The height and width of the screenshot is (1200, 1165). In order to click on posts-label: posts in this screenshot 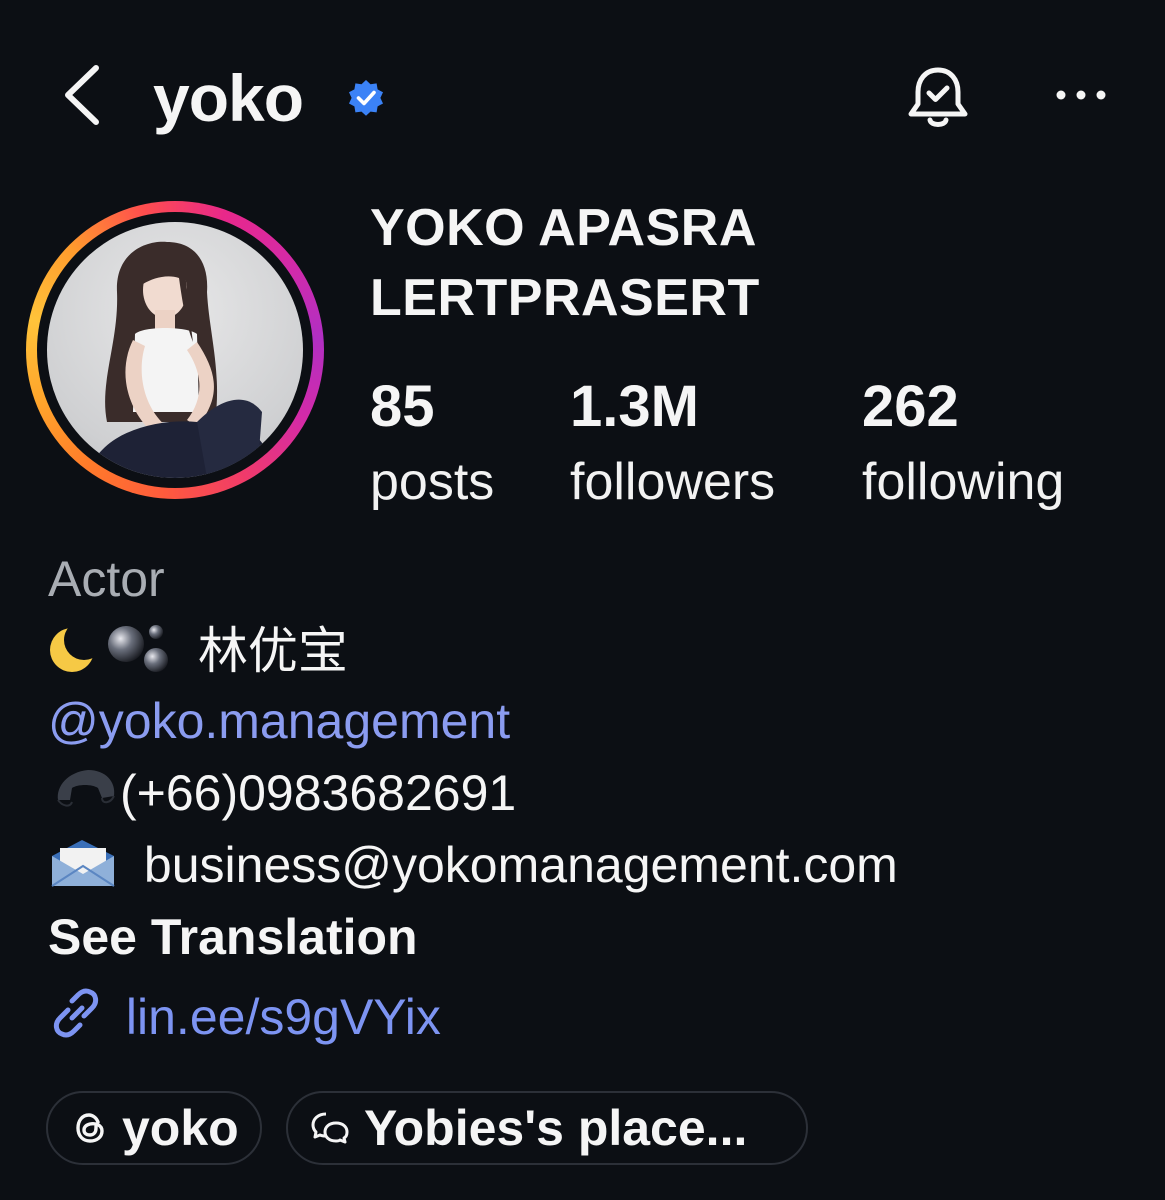, I will do `click(432, 482)`.